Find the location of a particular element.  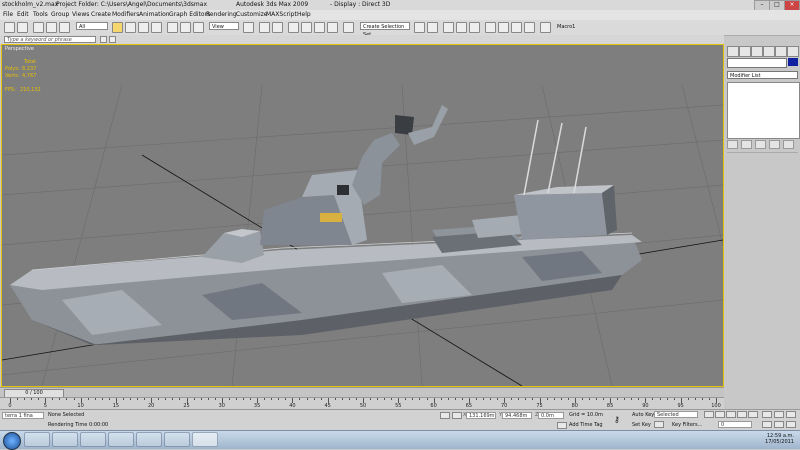

zoom-icon is located at coordinates (767, 414).